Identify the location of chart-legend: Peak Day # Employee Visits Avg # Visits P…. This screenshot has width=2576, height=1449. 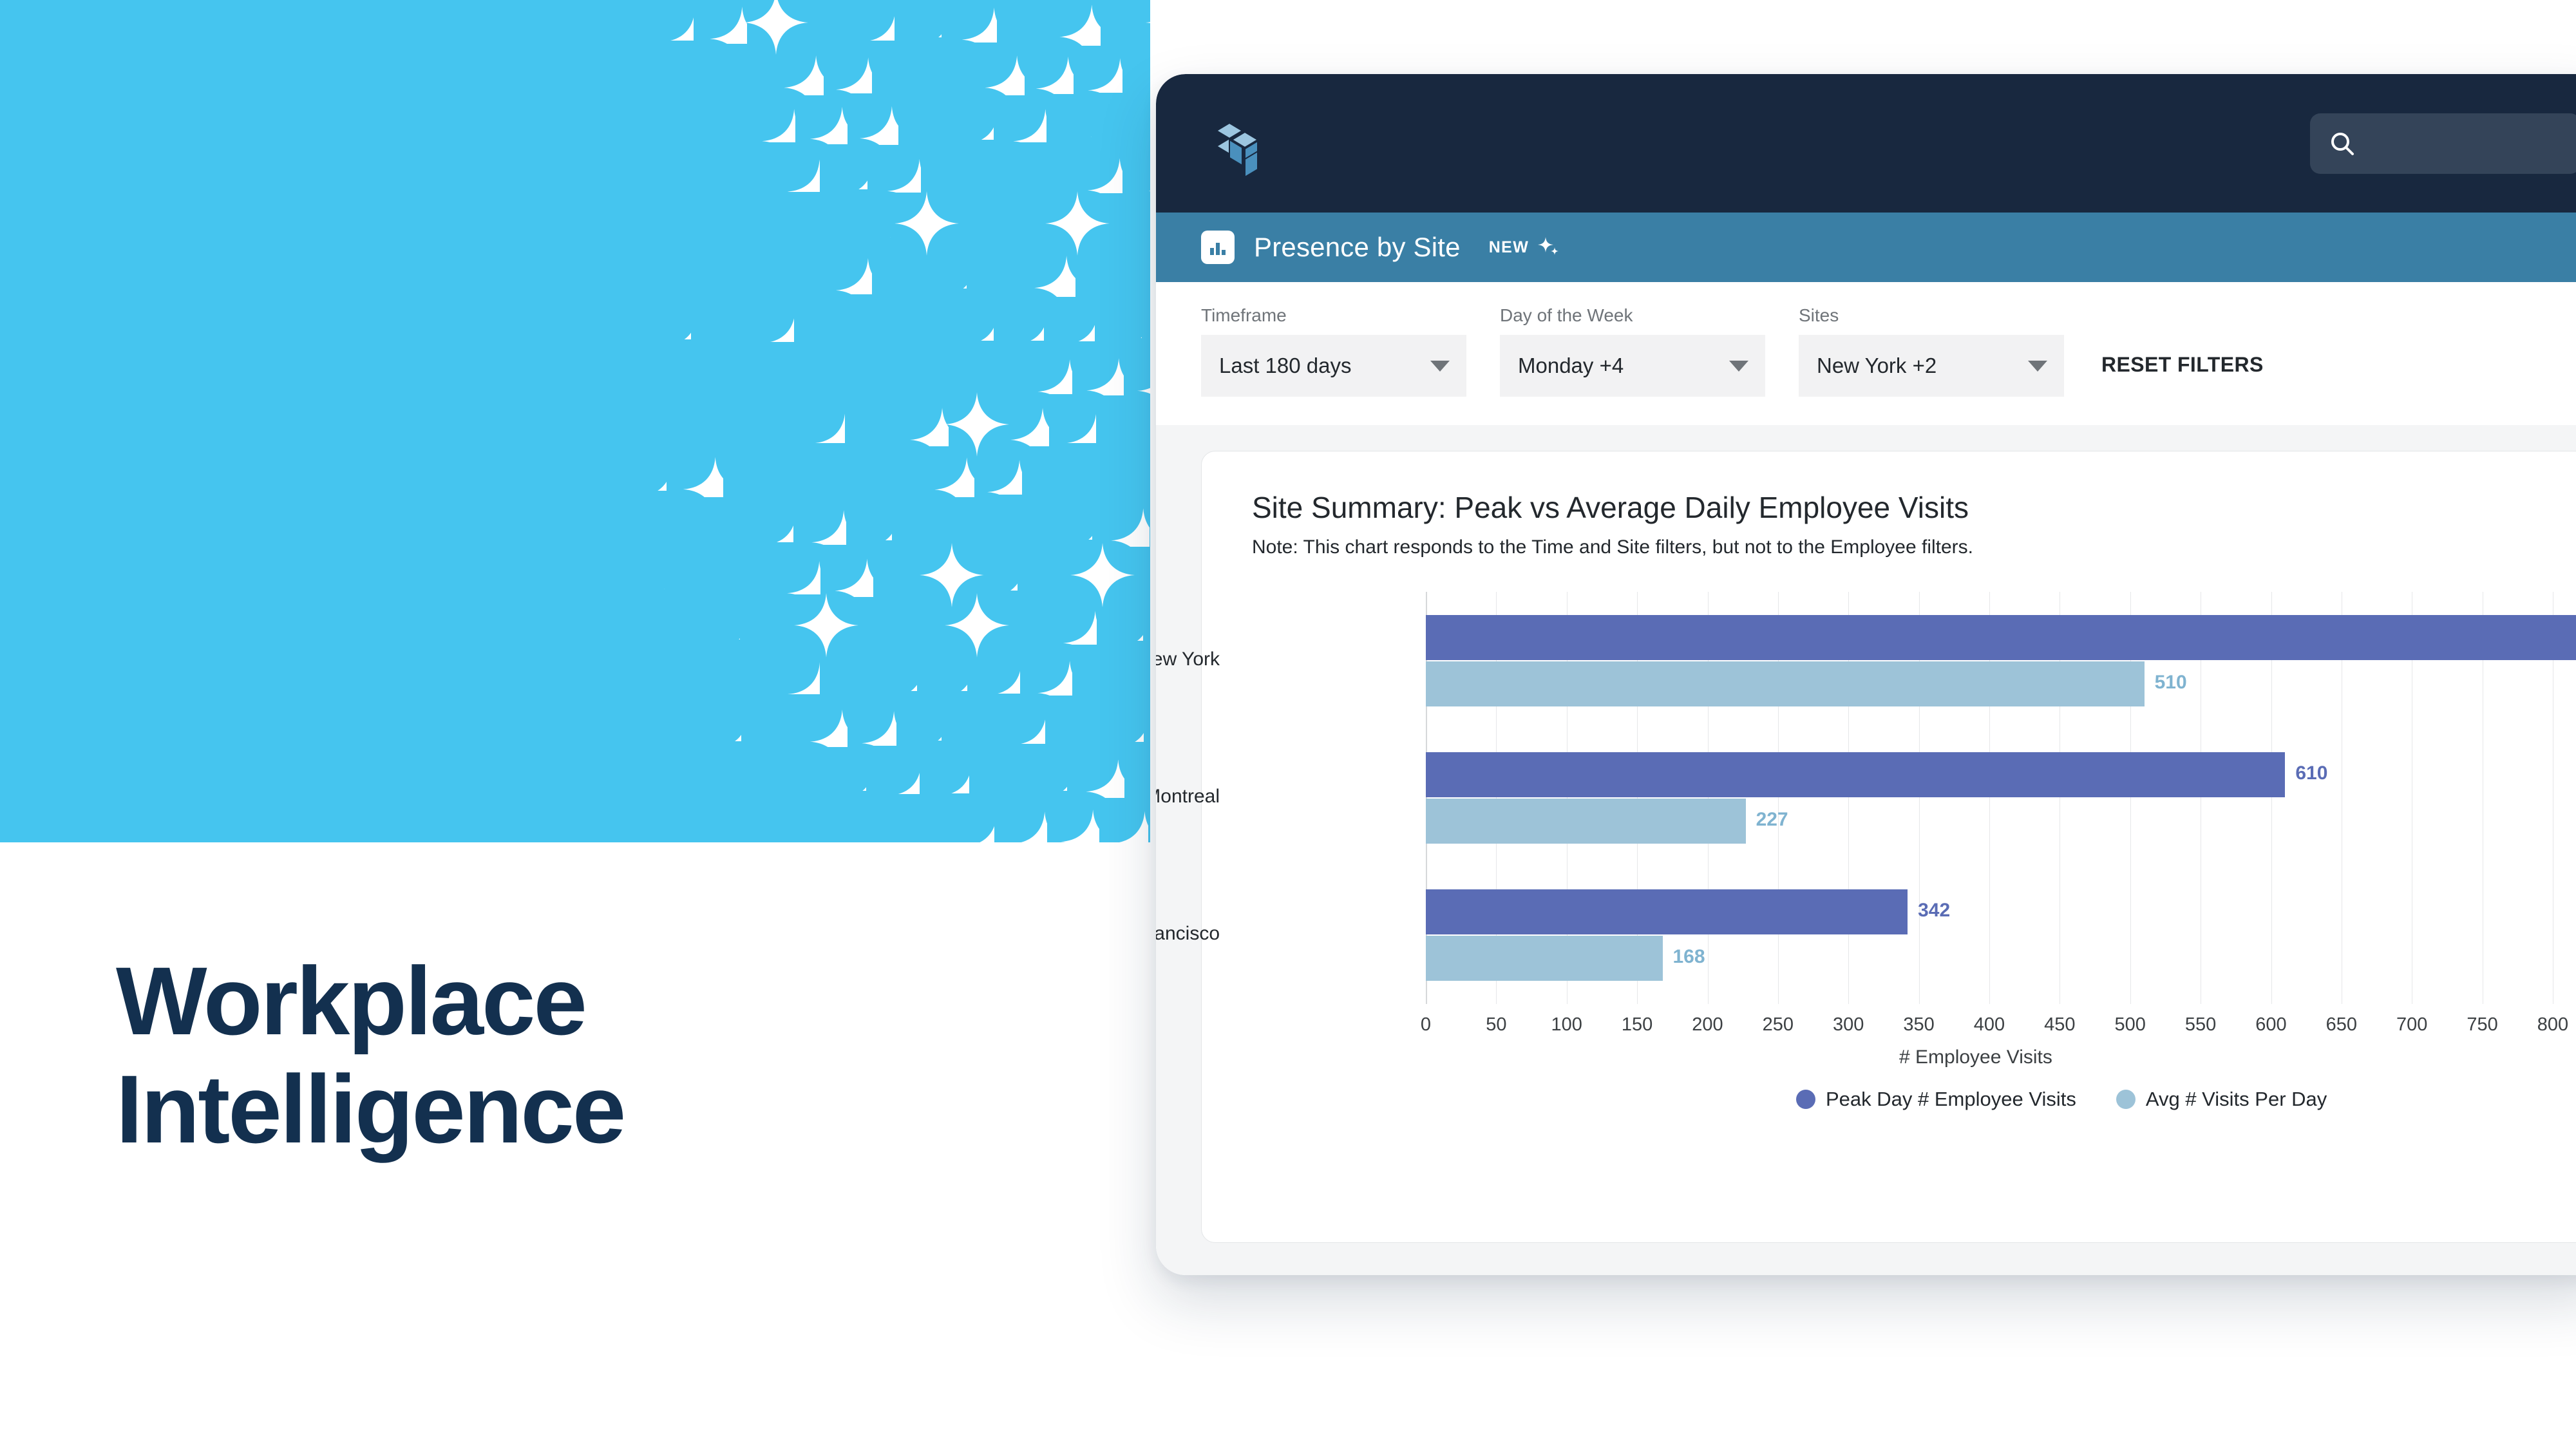
(2081, 1099).